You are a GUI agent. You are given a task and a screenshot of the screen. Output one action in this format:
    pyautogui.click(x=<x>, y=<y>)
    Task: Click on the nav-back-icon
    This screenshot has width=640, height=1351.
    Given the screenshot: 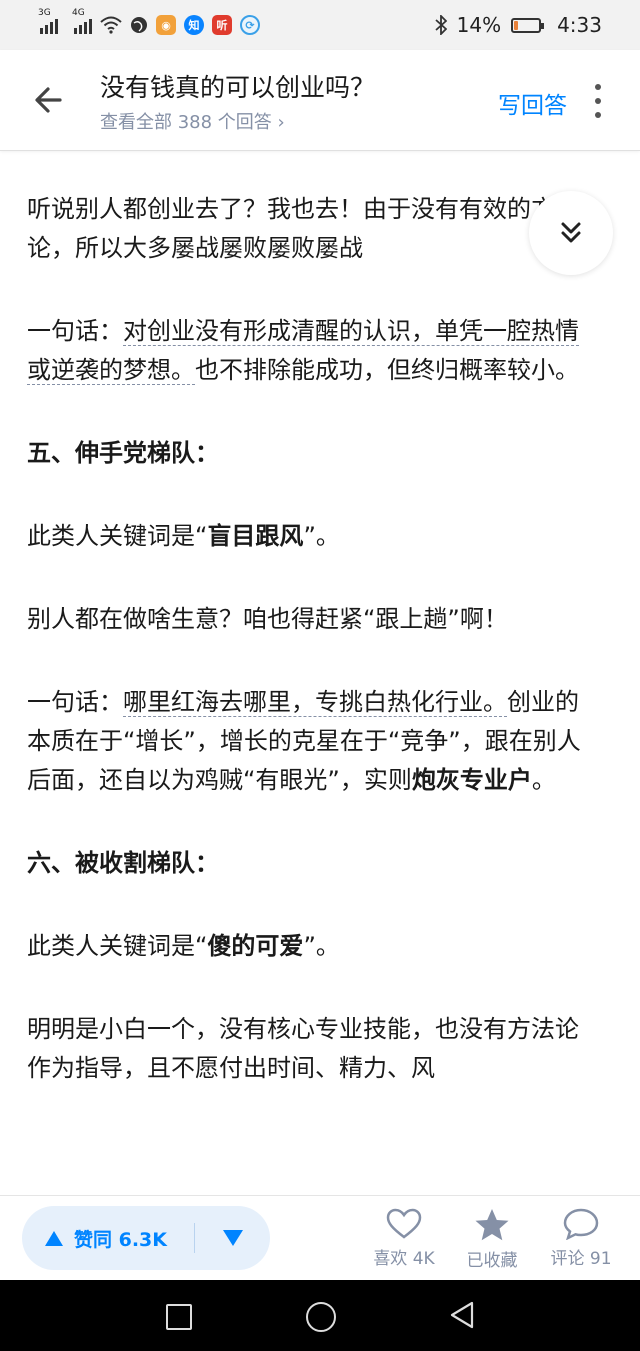 What is the action you would take?
    pyautogui.click(x=462, y=1315)
    